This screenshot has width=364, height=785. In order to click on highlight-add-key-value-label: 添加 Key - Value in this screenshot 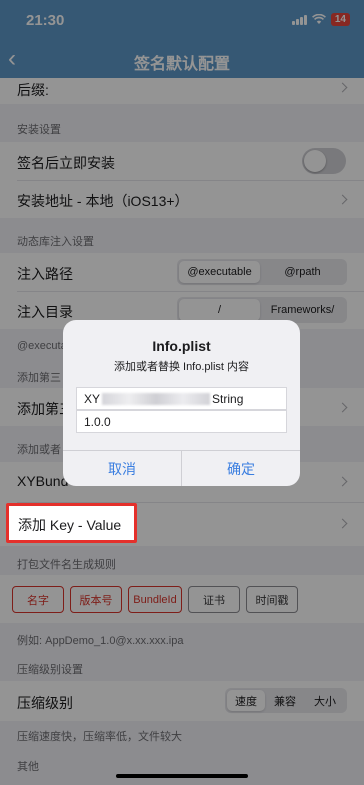, I will do `click(70, 525)`.